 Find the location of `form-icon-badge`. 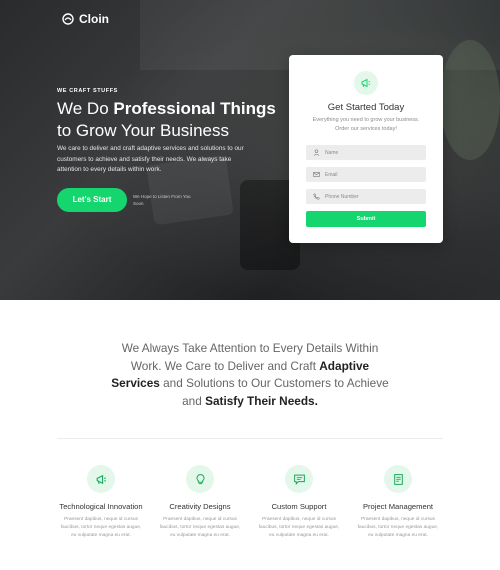

form-icon-badge is located at coordinates (366, 83).